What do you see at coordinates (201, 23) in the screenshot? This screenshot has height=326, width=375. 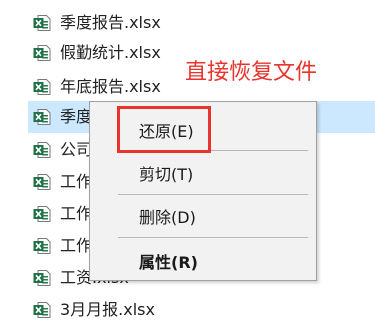 I see `file-row: 季度报告.xlsx` at bounding box center [201, 23].